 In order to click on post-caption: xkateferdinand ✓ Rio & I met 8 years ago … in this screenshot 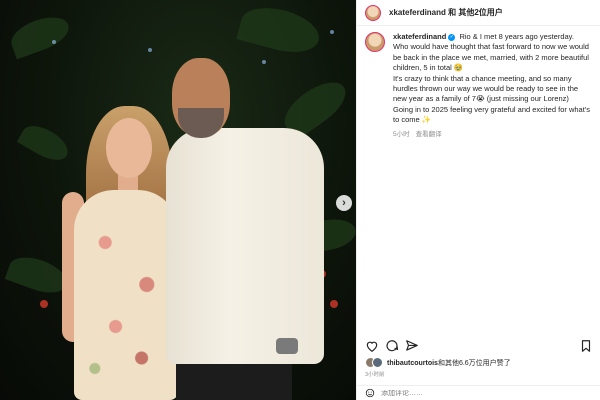, I will do `click(478, 83)`.